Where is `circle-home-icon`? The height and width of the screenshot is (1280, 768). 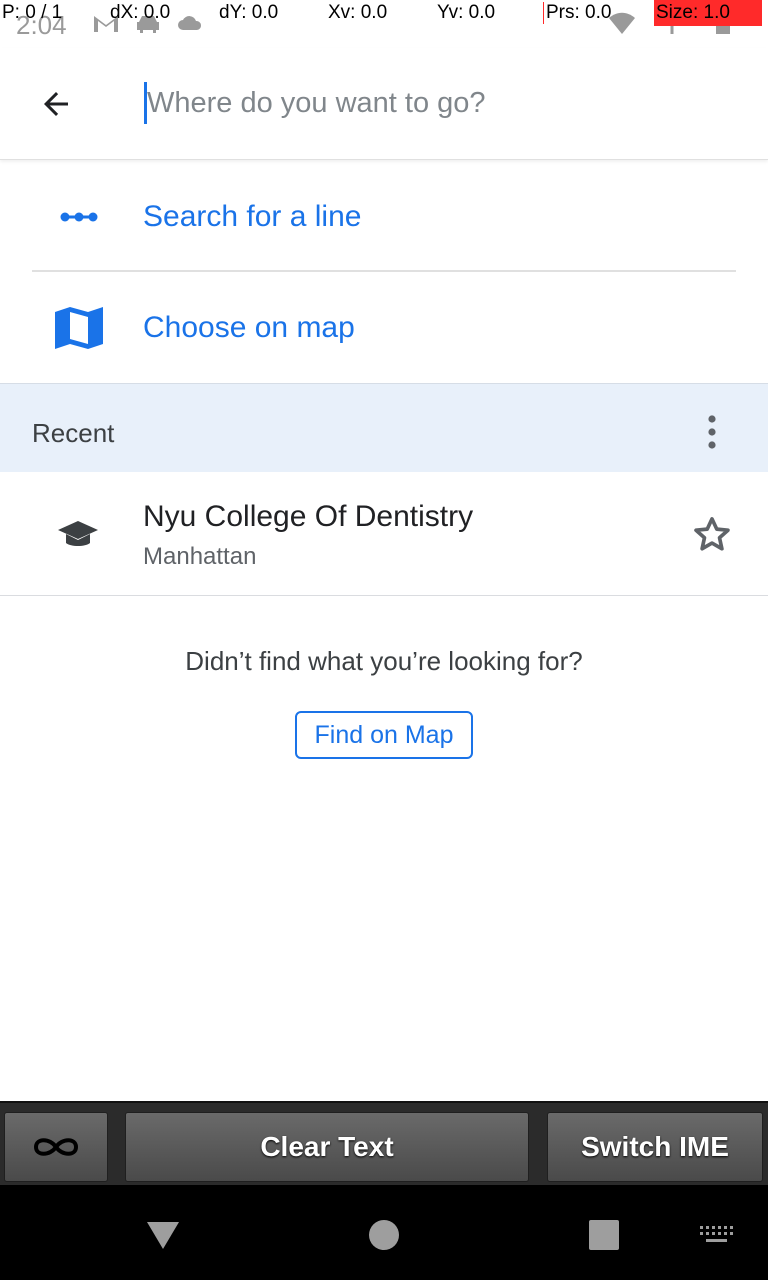
circle-home-icon is located at coordinates (384, 1235).